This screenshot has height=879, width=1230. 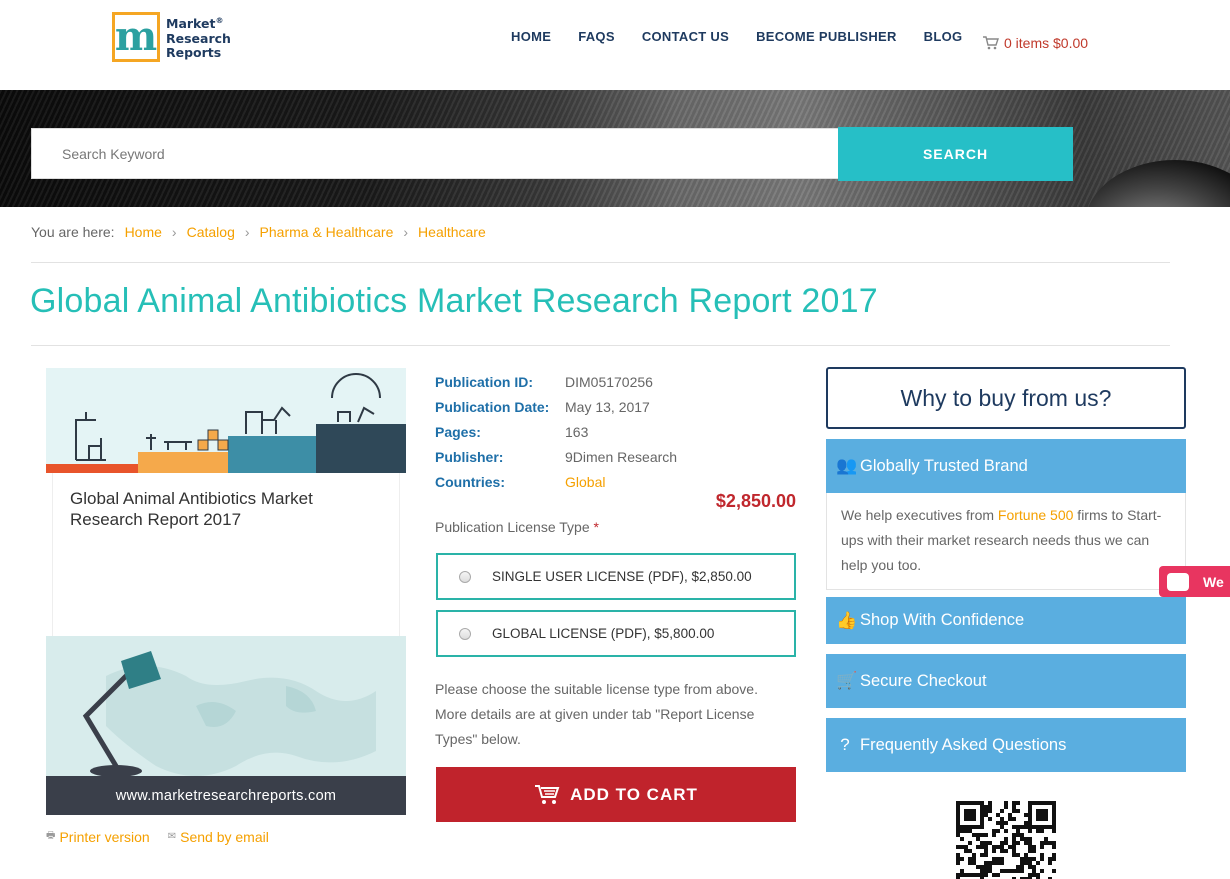 I want to click on logo-mark: m, so click(x=136, y=37).